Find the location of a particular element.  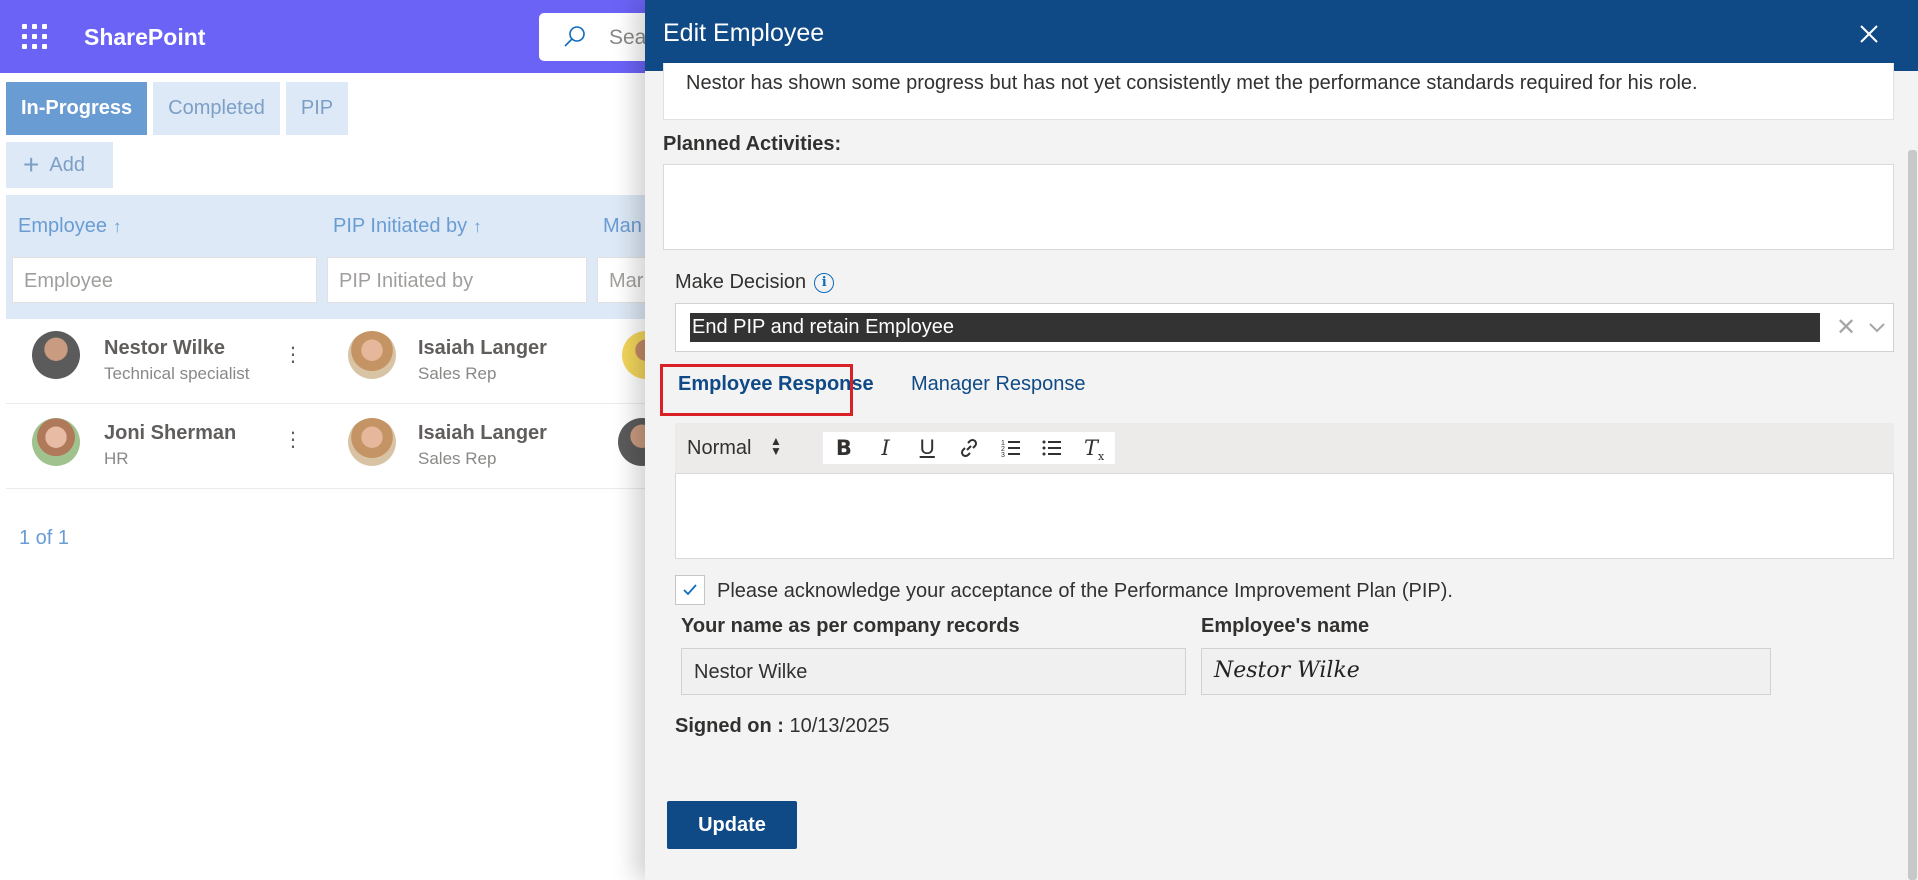

signature-label: Employee's name is located at coordinates (1285, 626).